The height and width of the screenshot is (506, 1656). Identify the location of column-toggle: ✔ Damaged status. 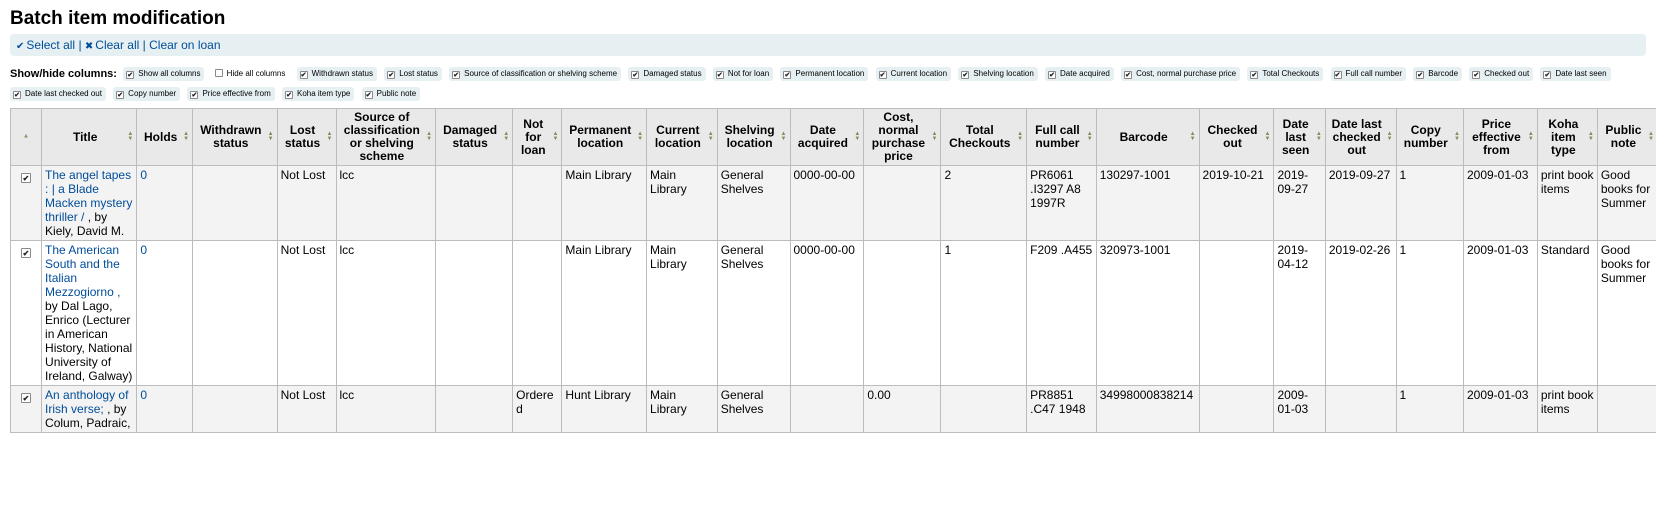
(667, 74).